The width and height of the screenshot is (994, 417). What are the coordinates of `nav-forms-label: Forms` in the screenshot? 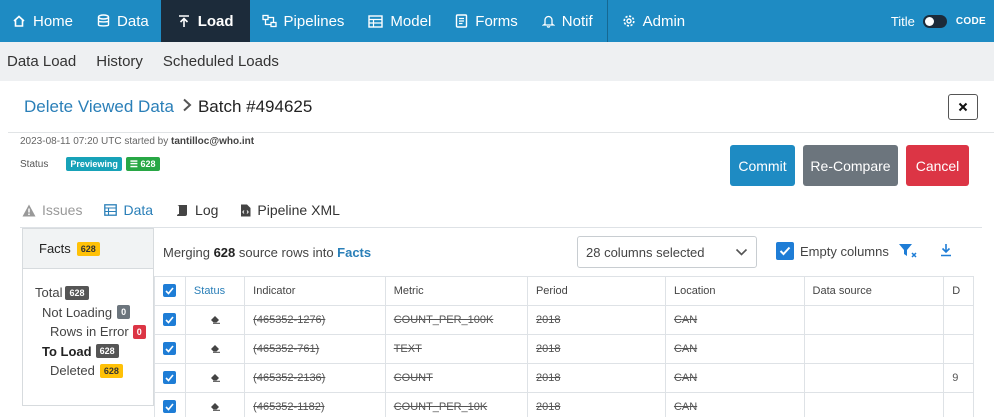 It's located at (496, 21).